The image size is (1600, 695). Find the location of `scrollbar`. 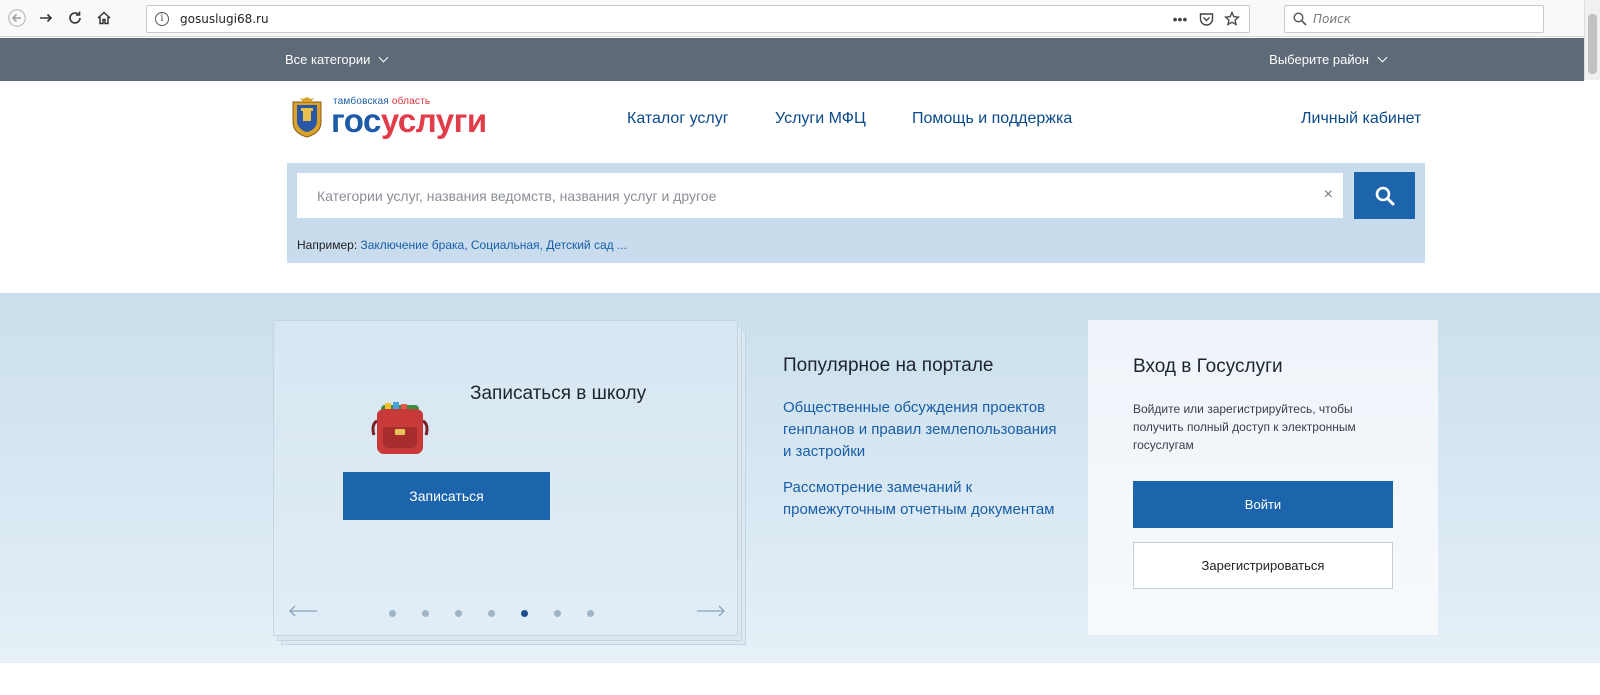

scrollbar is located at coordinates (1592, 40).